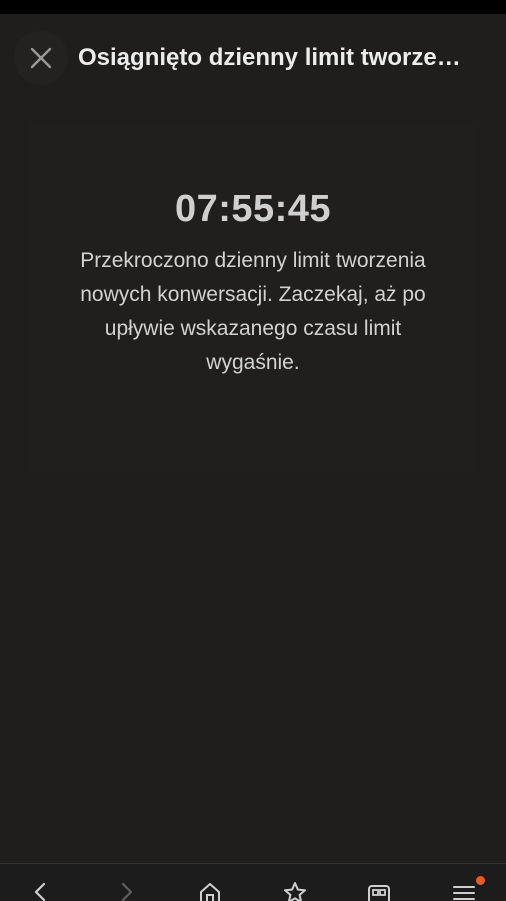 The image size is (506, 901). I want to click on home-icon, so click(210, 892).